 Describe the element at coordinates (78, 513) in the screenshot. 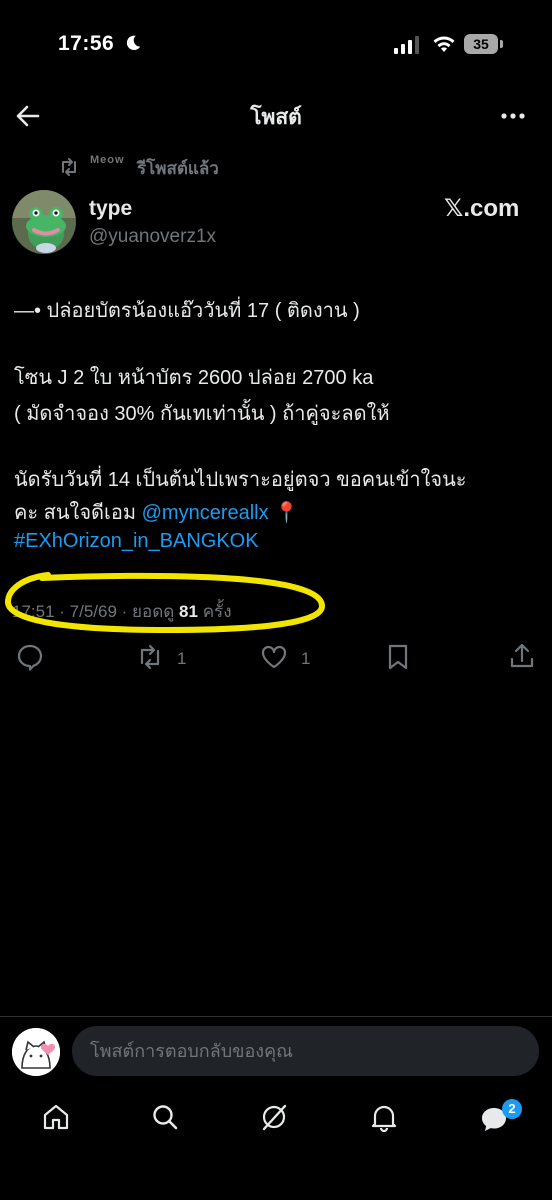

I see `post-text-segment: คะ สนใจดีเอม` at that location.